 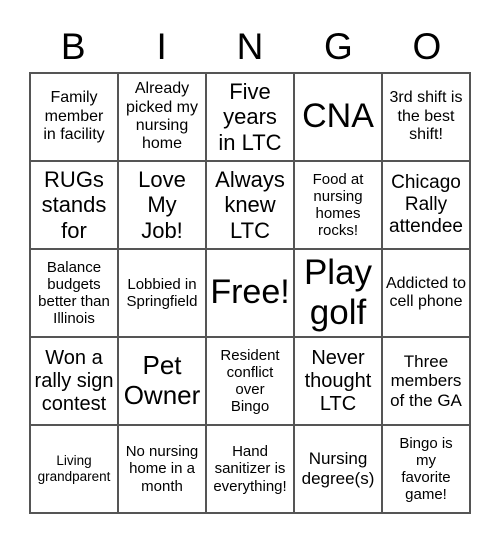 I want to click on bingo-cell: Food at nursing homes rocks!, so click(x=338, y=205).